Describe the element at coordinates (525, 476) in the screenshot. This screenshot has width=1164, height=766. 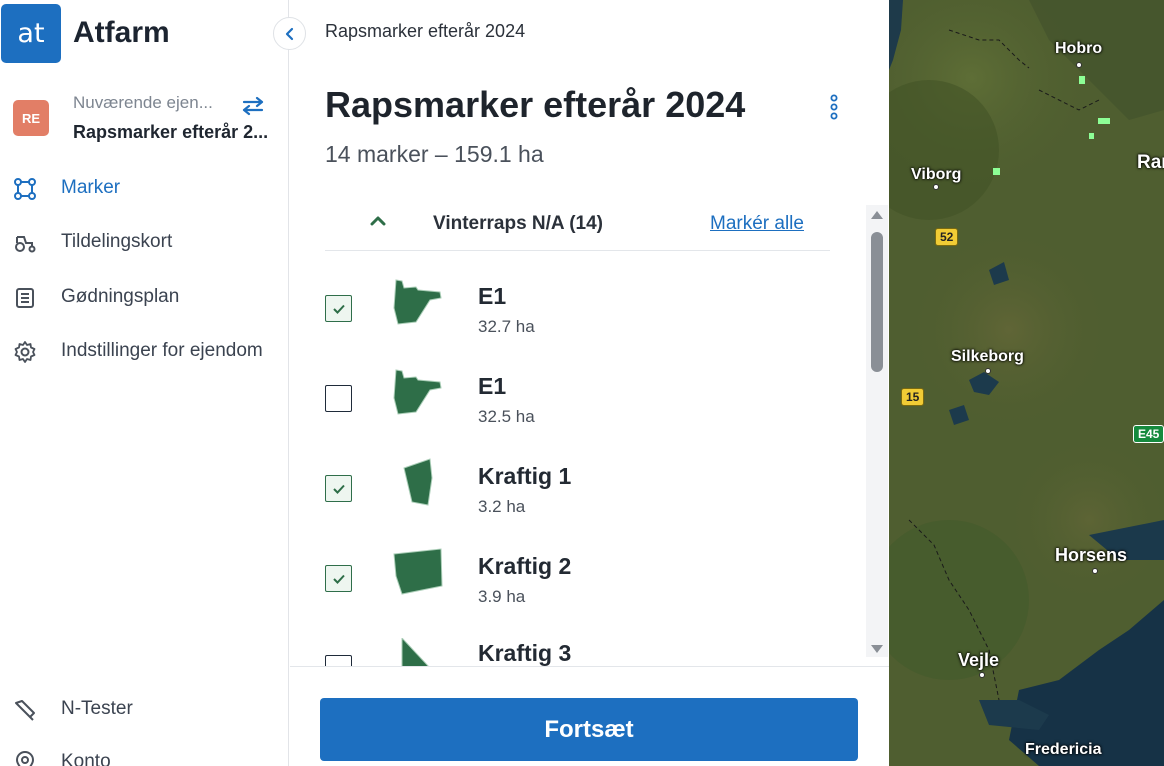
I see `field-name: Kraftig 1` at that location.